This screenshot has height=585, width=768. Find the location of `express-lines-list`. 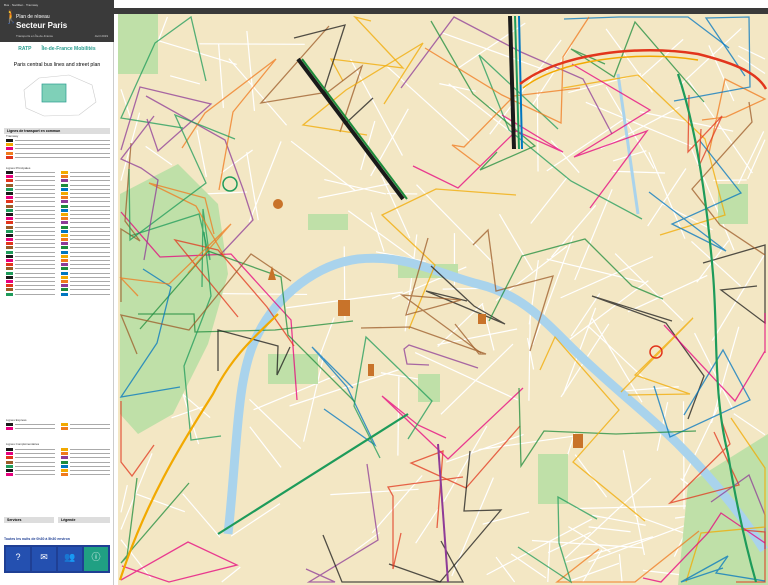

express-lines-list is located at coordinates (58, 427).